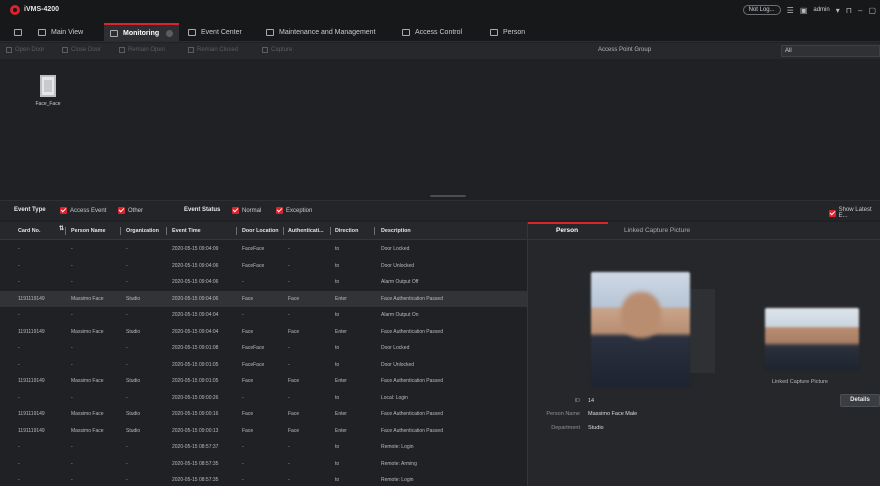 Image resolution: width=880 pixels, height=486 pixels. I want to click on event-status-label: Event Status, so click(202, 210).